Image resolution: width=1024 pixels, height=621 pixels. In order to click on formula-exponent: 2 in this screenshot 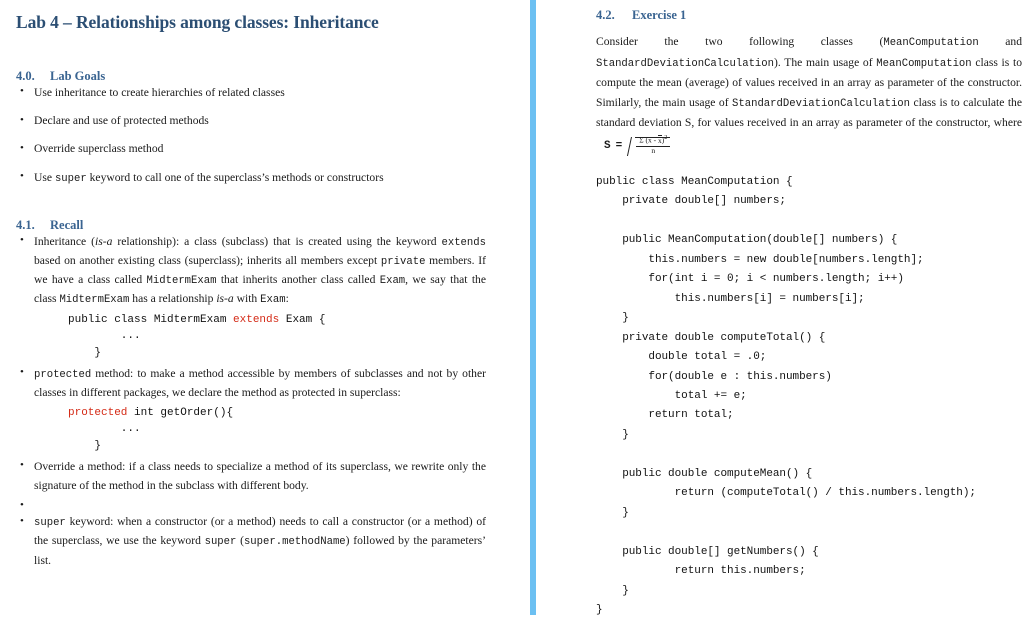, I will do `click(666, 138)`.